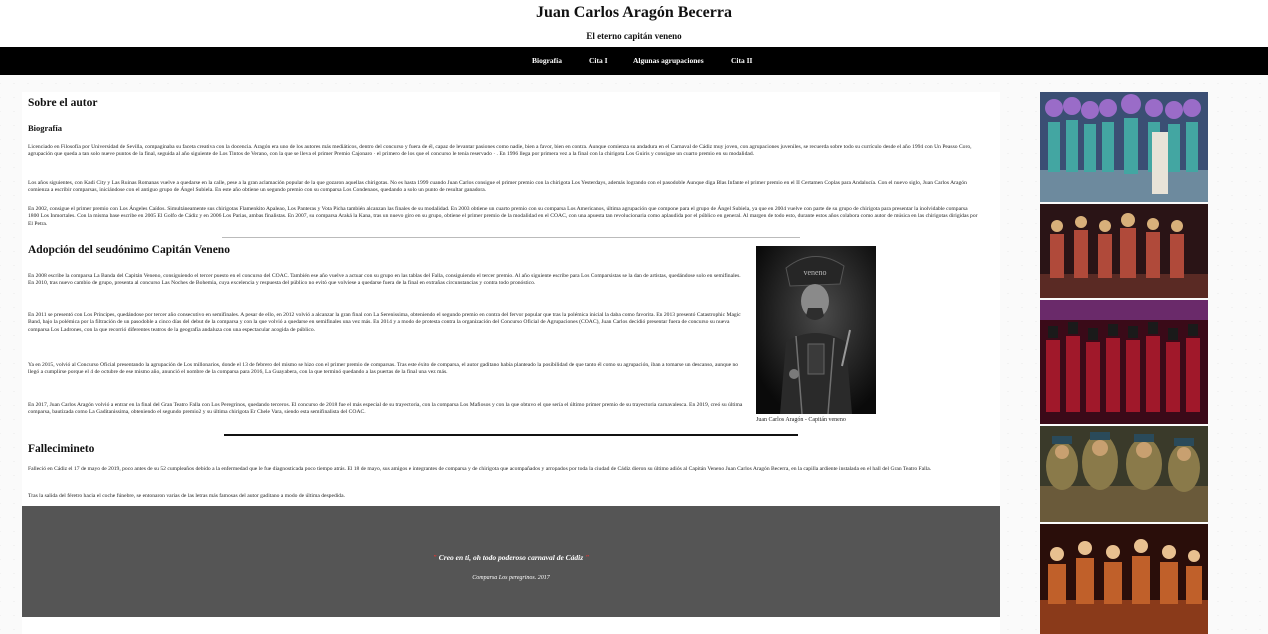 The height and width of the screenshot is (634, 1268). Describe the element at coordinates (511, 578) in the screenshot. I see `quote-source: Comparsa Los peregrinos. 2017` at that location.